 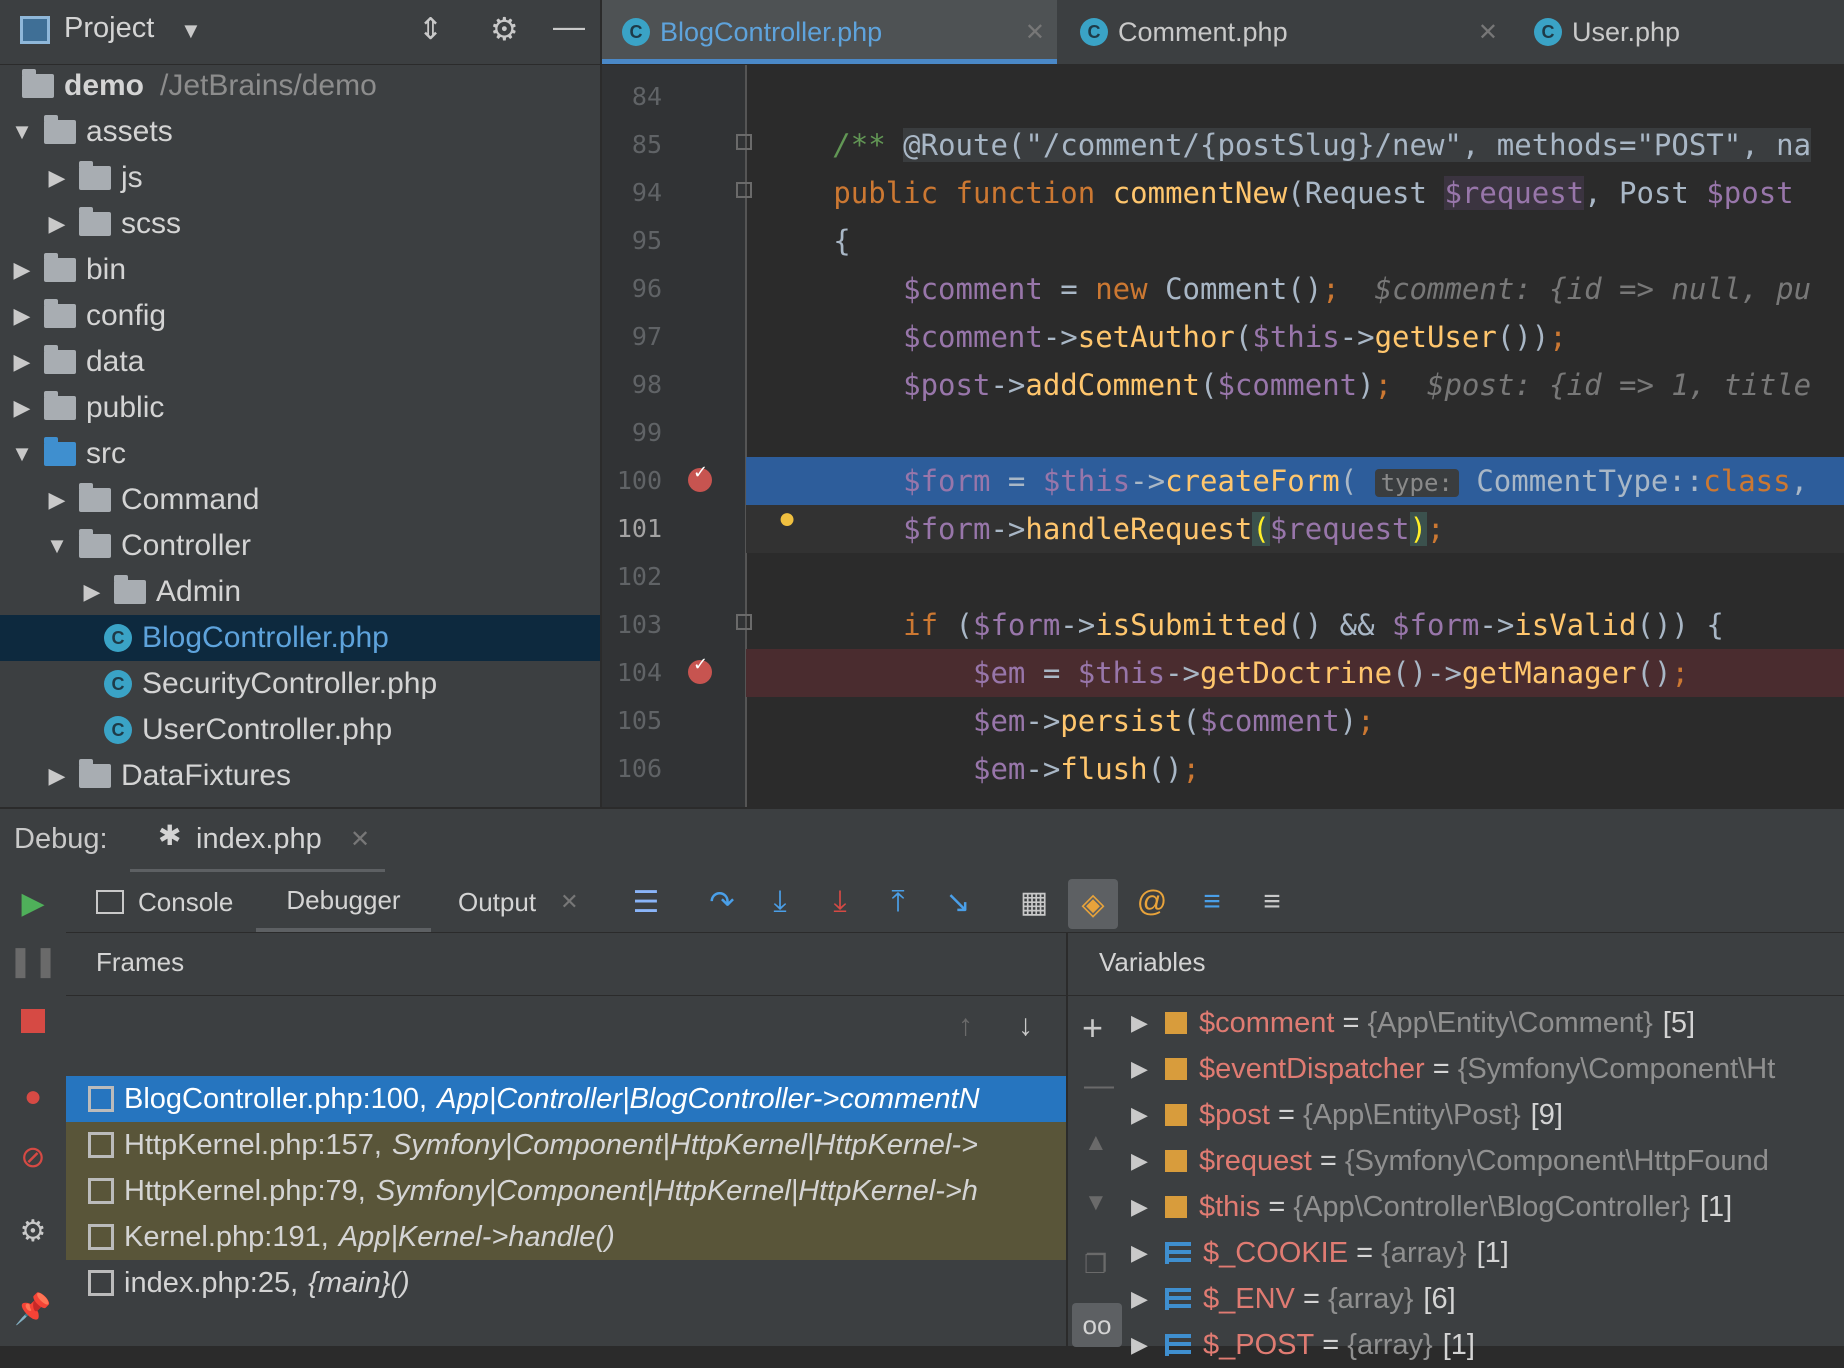 I want to click on gear-icon: ⚙, so click(x=504, y=29).